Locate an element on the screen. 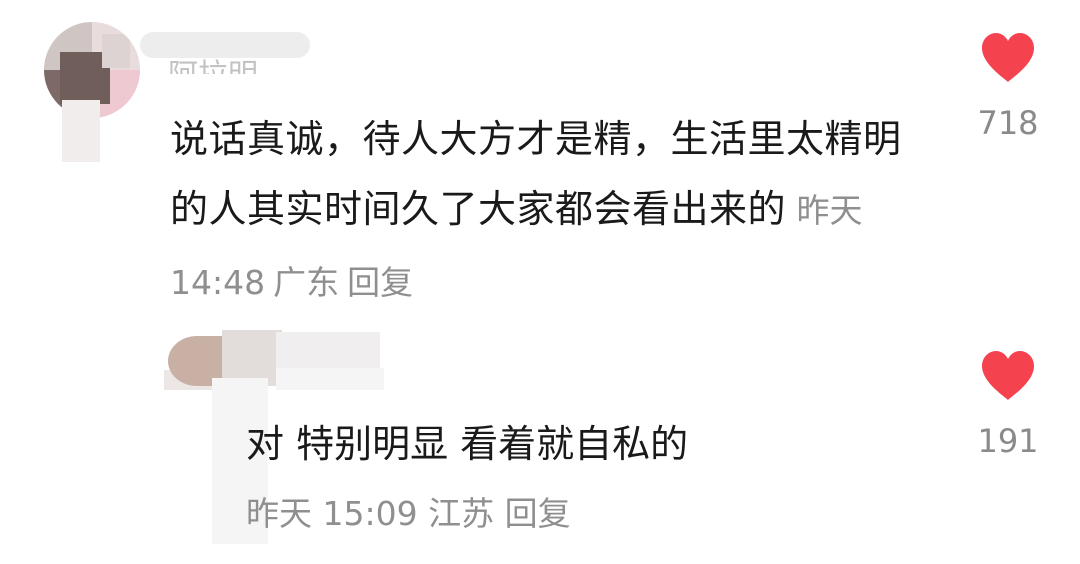  like-count: 718 is located at coordinates (1008, 123).